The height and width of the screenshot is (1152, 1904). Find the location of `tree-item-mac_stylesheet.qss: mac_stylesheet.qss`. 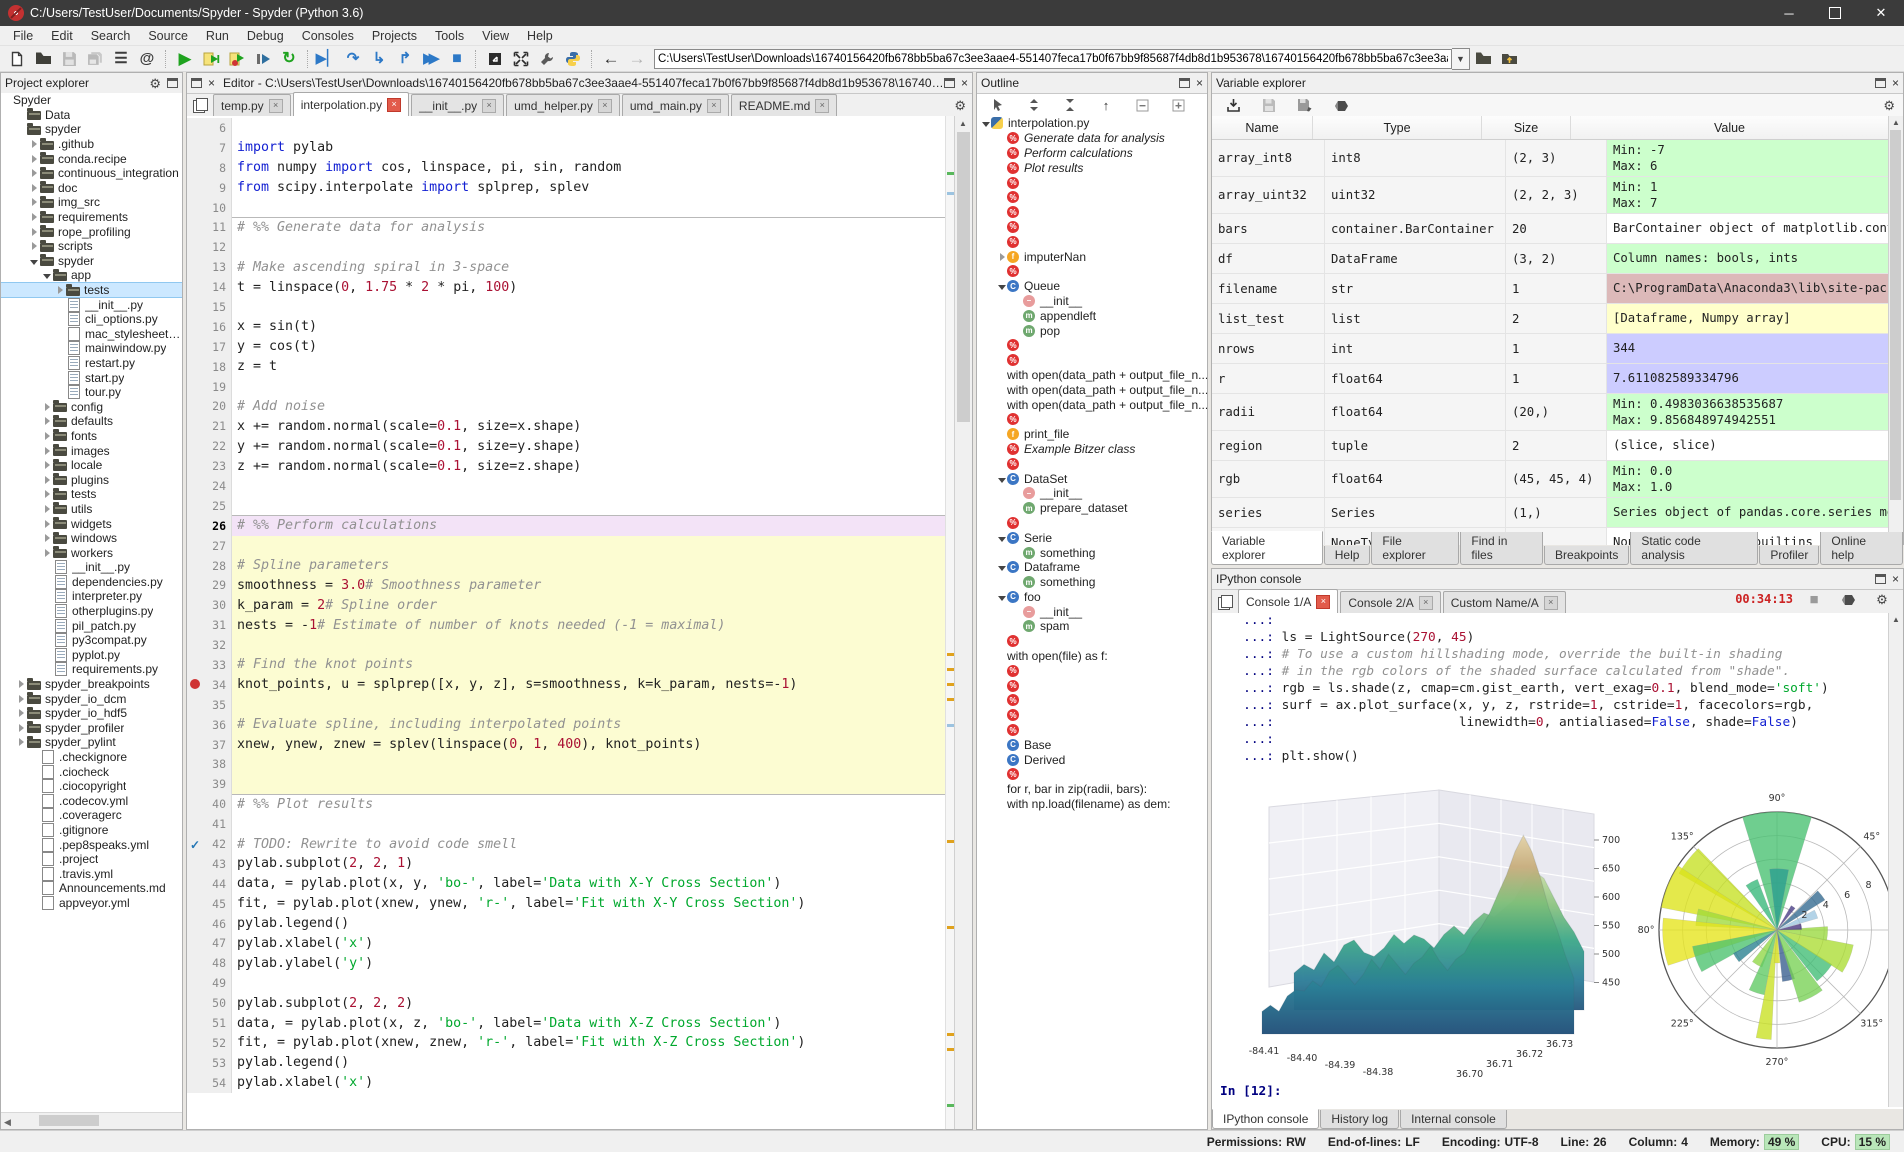

tree-item-mac_stylesheet.qss: mac_stylesheet.qss is located at coordinates (91, 334).